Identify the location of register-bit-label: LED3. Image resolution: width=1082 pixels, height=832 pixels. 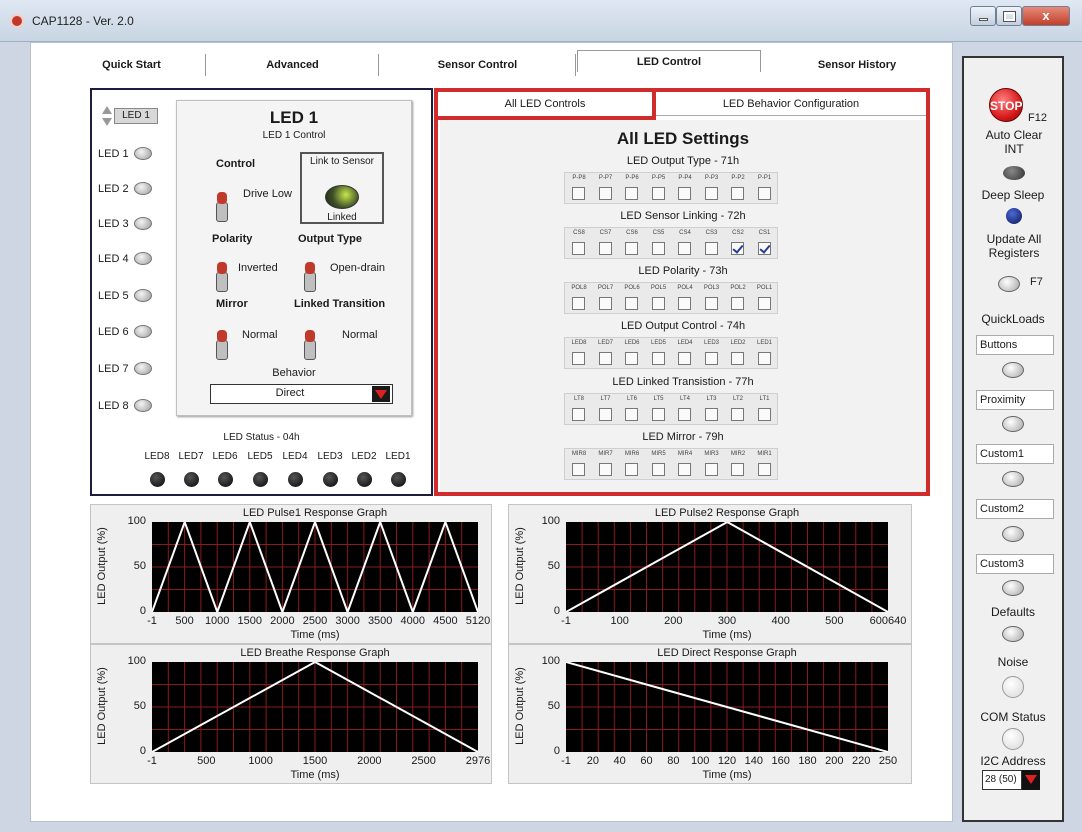
(711, 343).